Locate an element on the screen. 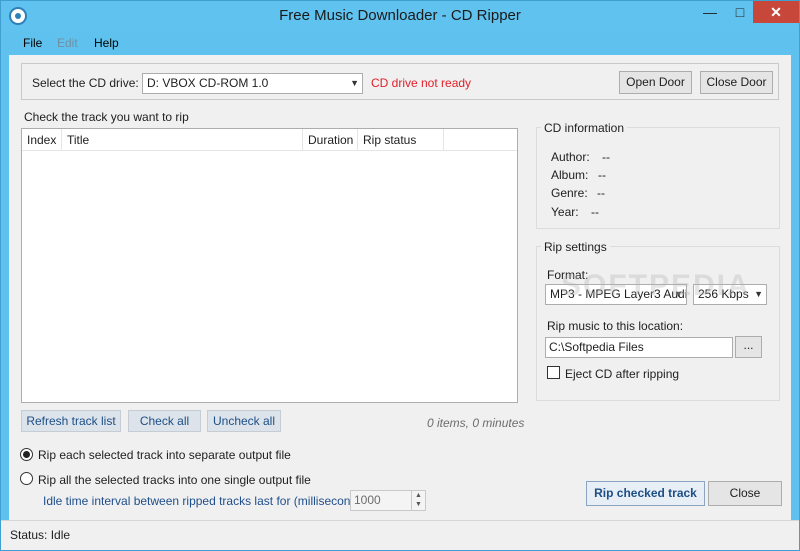 The height and width of the screenshot is (551, 800). genre-label: Genre: is located at coordinates (569, 193).